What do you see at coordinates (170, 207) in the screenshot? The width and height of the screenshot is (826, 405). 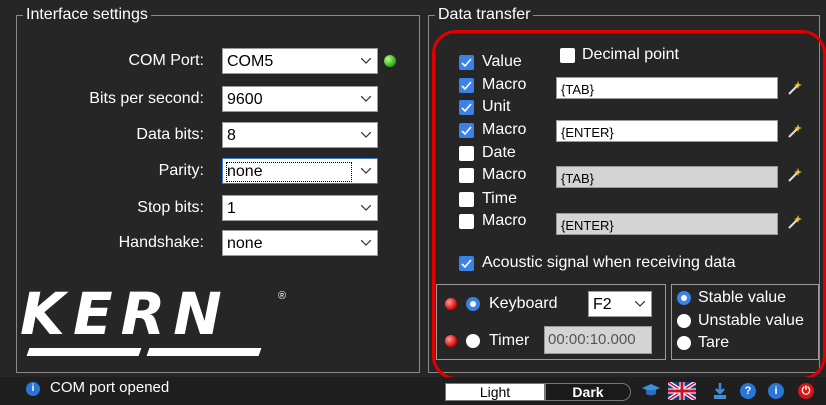 I see `stop-bits-label: Stop bits:` at bounding box center [170, 207].